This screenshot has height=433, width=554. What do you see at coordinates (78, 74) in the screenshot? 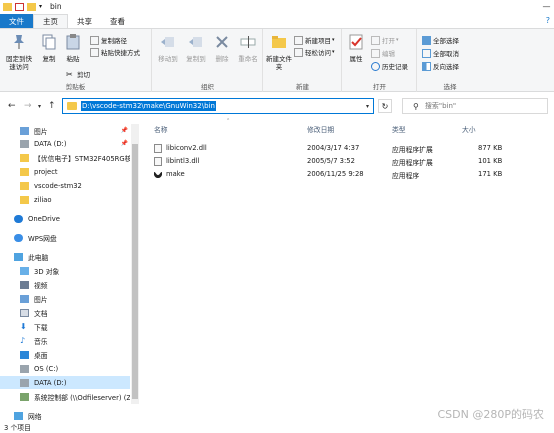
I see `cut-button: ✂ 剪切` at bounding box center [78, 74].